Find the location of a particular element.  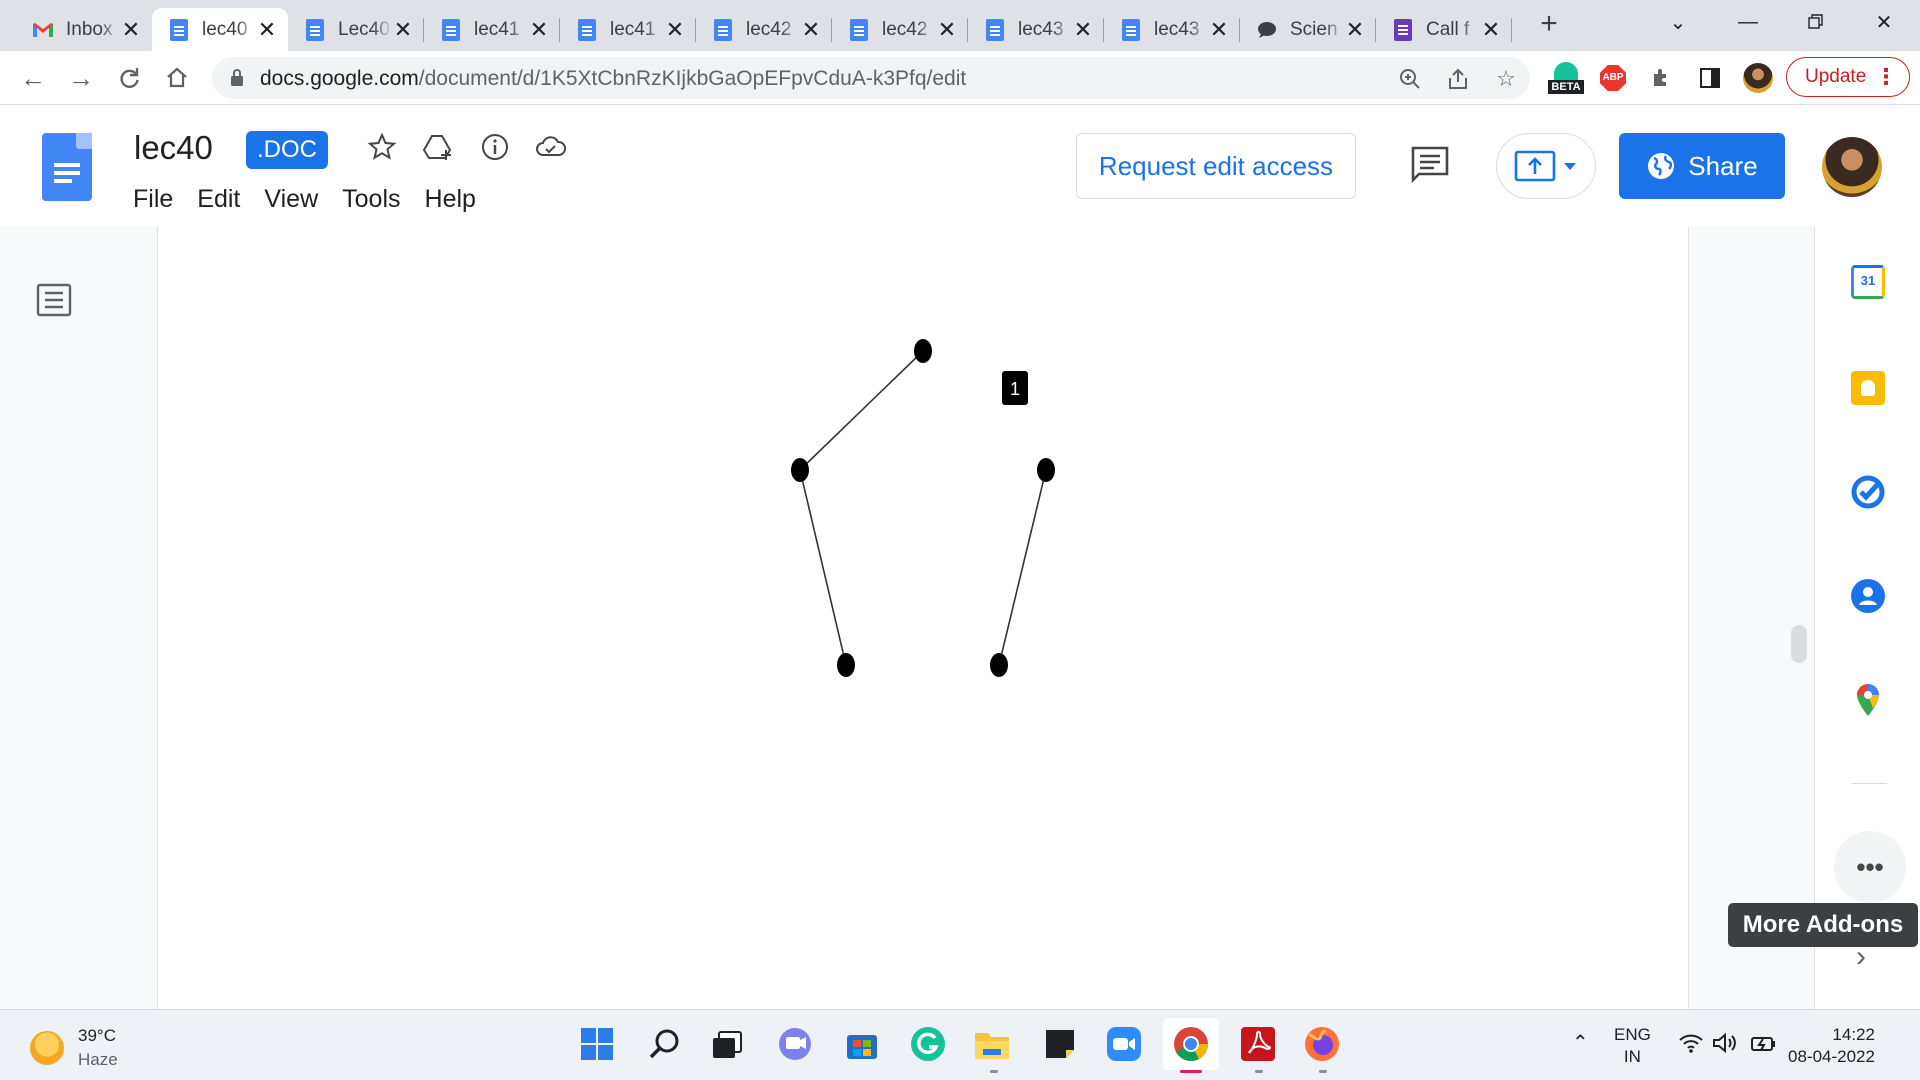

firefox-icon is located at coordinates (1322, 1044).